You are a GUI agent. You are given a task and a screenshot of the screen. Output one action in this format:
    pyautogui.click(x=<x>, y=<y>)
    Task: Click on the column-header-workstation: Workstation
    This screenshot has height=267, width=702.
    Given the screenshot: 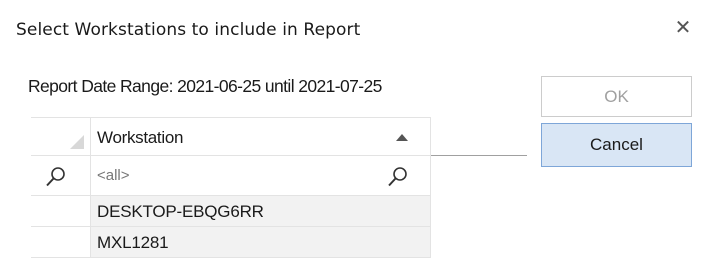 What is the action you would take?
    pyautogui.click(x=261, y=136)
    